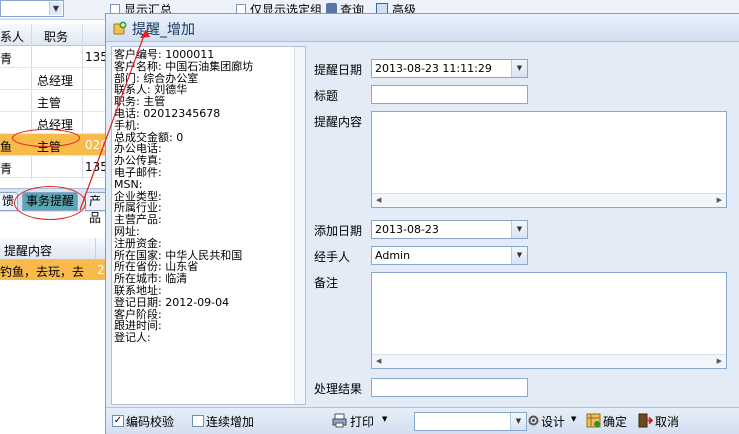 The image size is (739, 434). I want to click on content-textarea: ◀ ▶, so click(549, 159).